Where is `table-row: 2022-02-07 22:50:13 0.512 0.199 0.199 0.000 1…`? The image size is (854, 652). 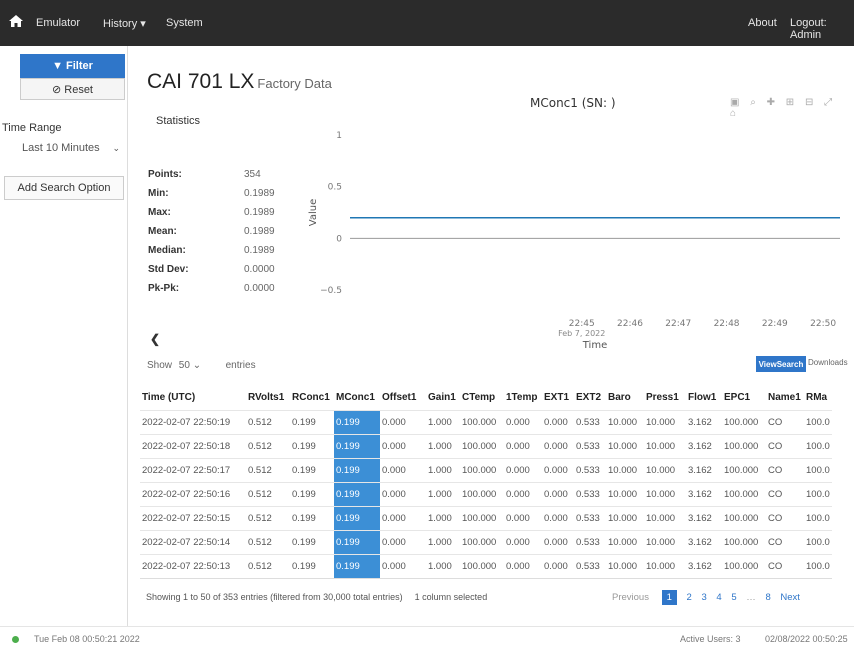 table-row: 2022-02-07 22:50:13 0.512 0.199 0.199 0.000 1… is located at coordinates (486, 566).